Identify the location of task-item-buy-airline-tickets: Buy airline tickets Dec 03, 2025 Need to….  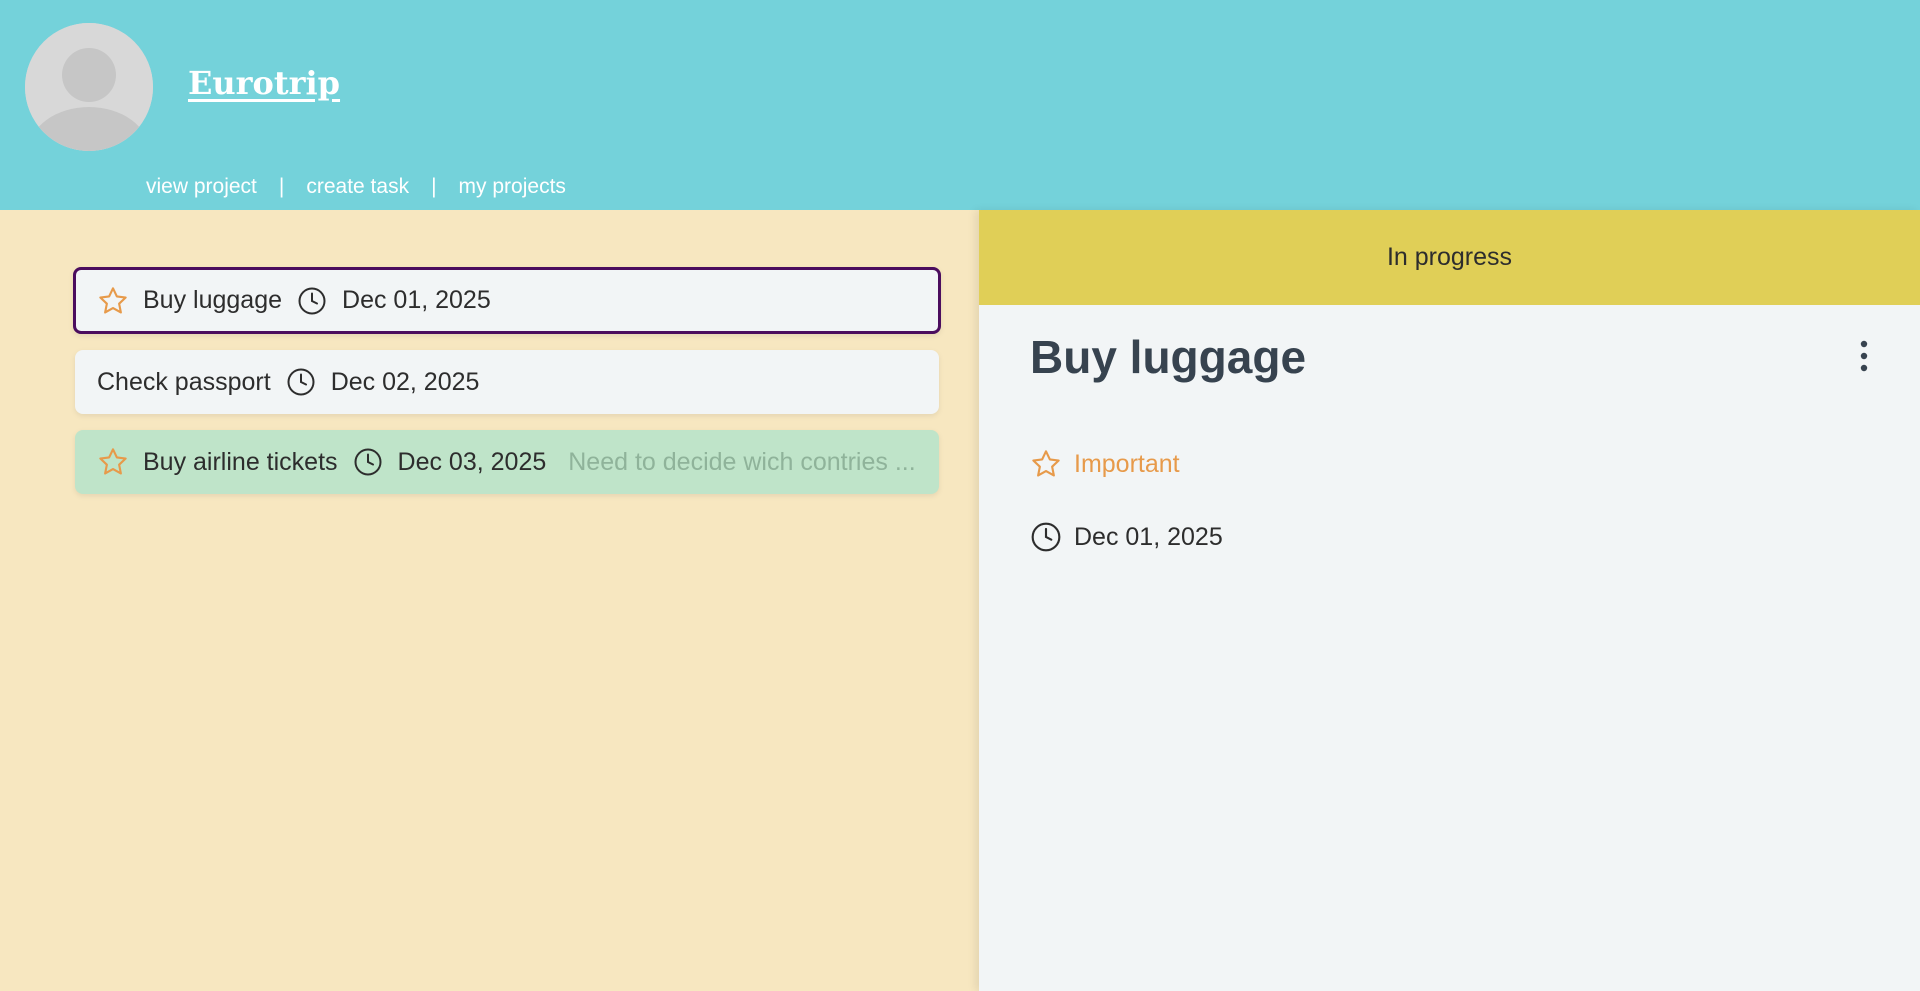
(507, 462).